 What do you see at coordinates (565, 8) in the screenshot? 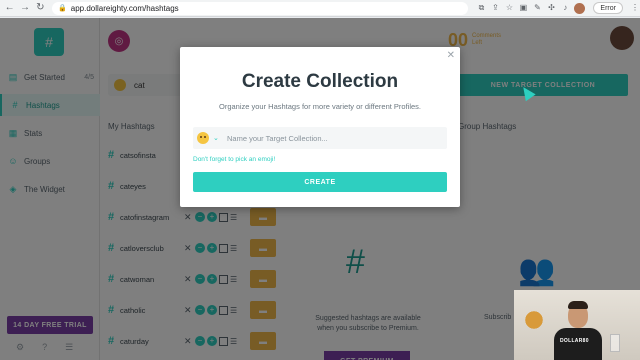
I see `media-icon: ♪` at bounding box center [565, 8].